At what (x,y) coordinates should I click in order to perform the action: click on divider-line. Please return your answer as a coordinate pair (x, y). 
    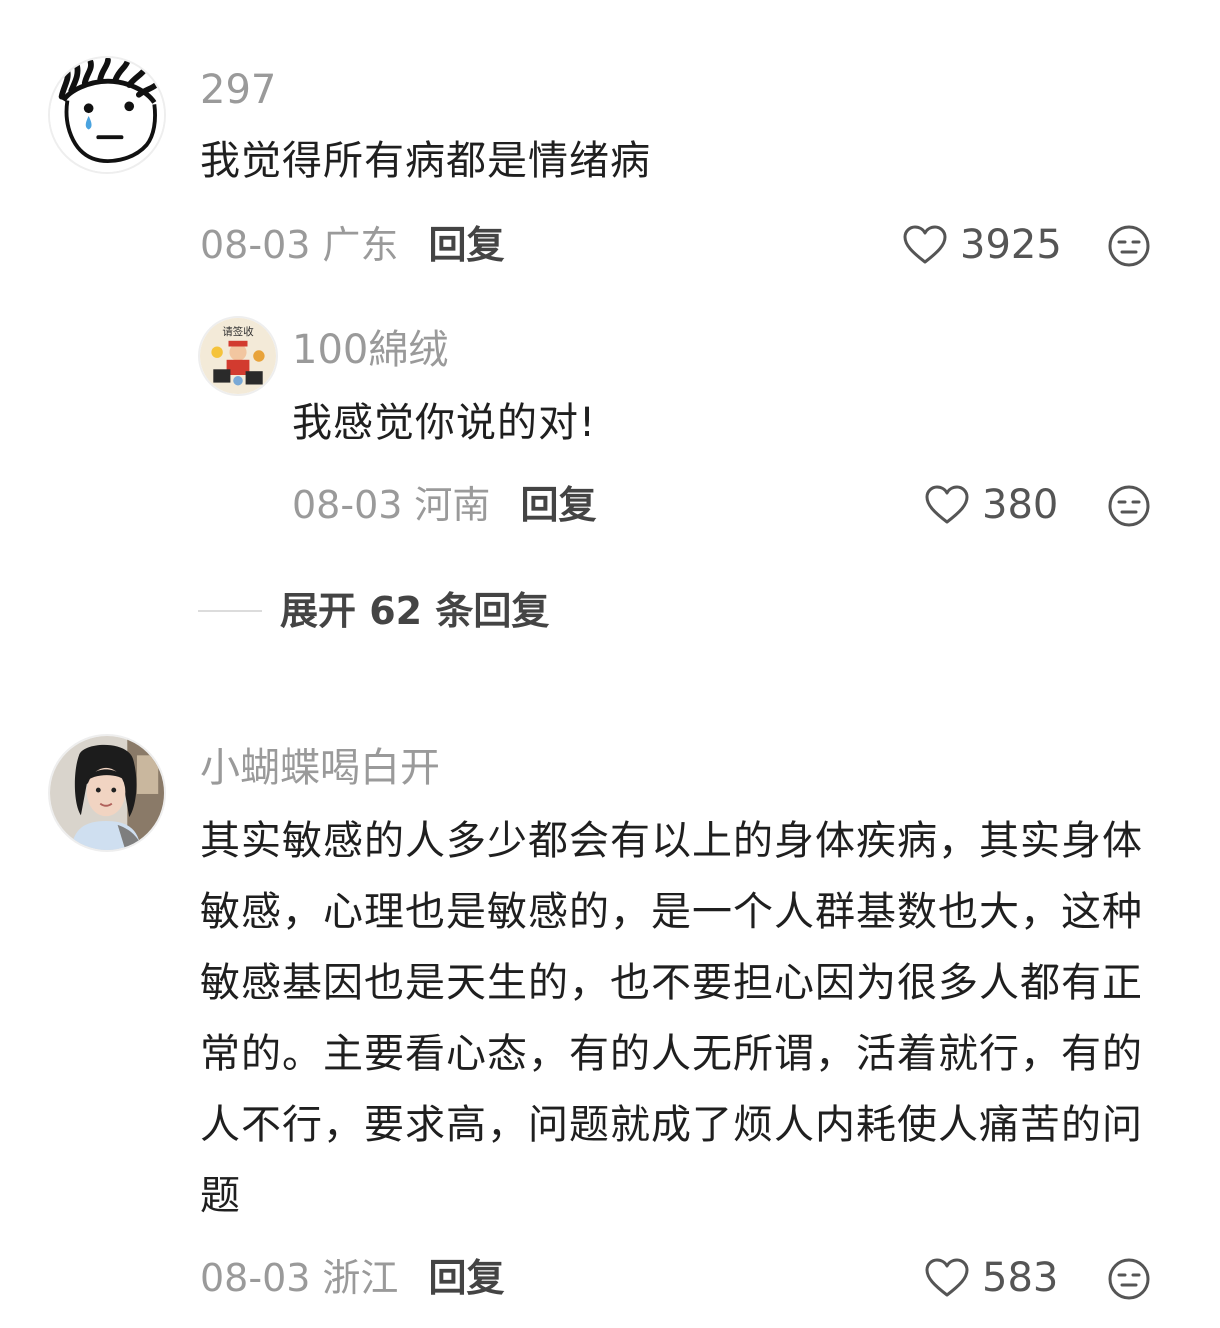
    Looking at the image, I should click on (230, 611).